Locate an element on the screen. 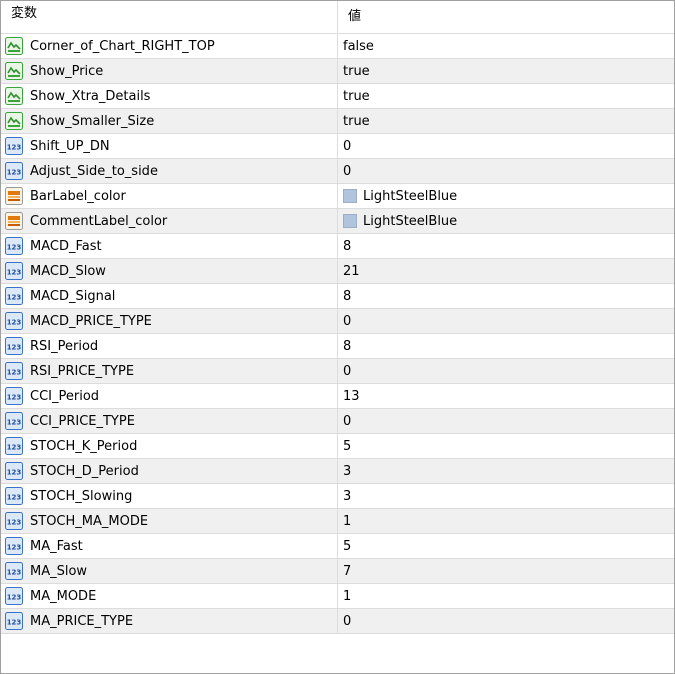 The height and width of the screenshot is (674, 675). parameter-row: 123 MACD_Signal 8 is located at coordinates (337, 296).